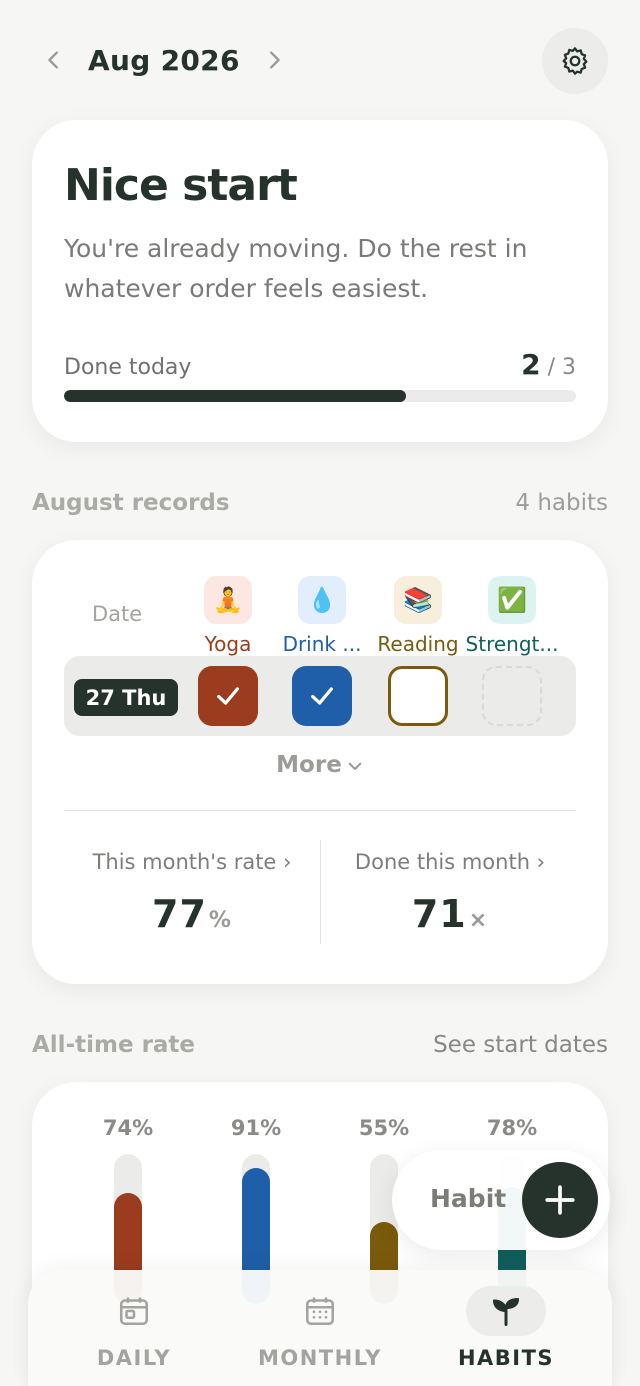 The height and width of the screenshot is (1386, 640). I want to click on chevron-down-icon, so click(355, 766).